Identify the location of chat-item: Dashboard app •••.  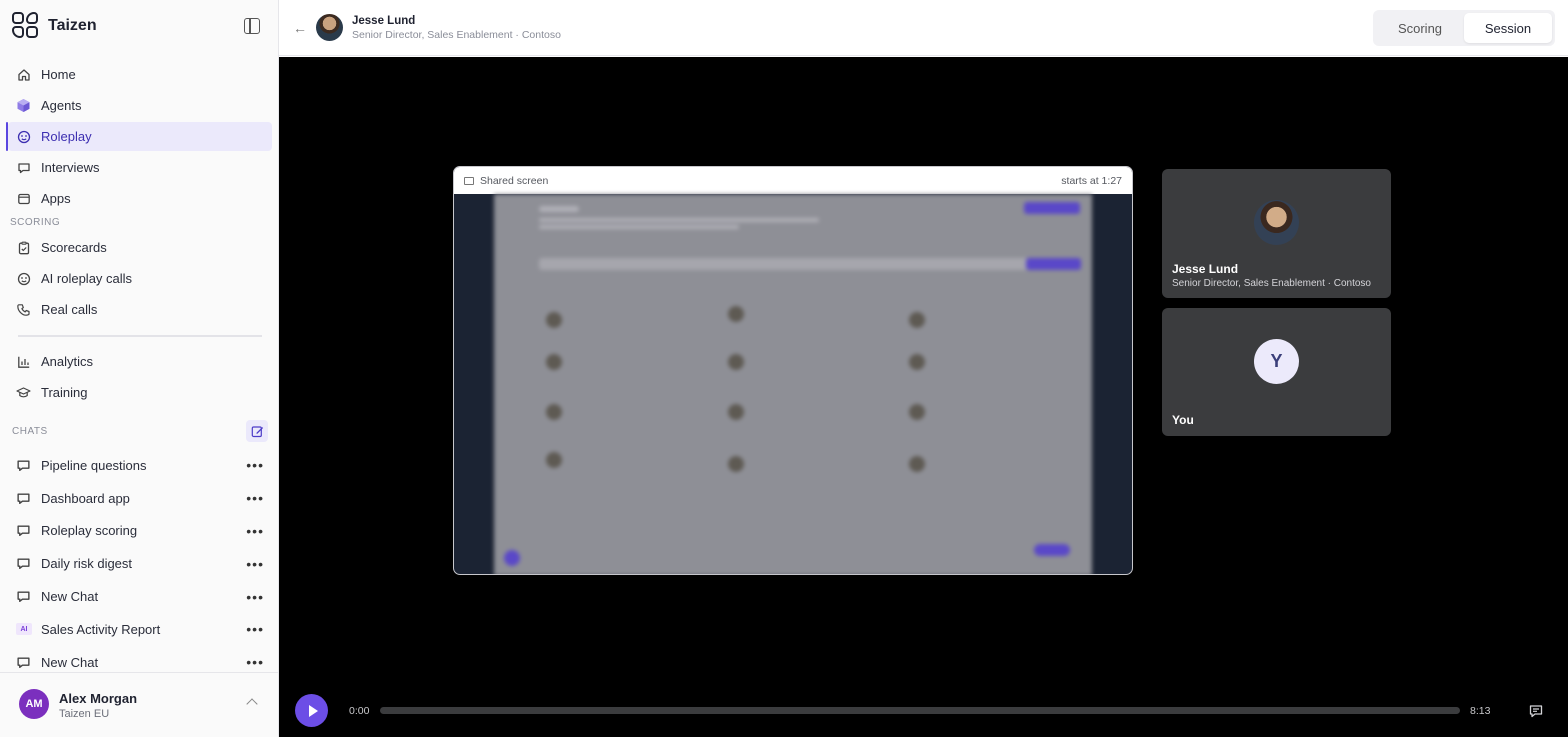
(140, 498).